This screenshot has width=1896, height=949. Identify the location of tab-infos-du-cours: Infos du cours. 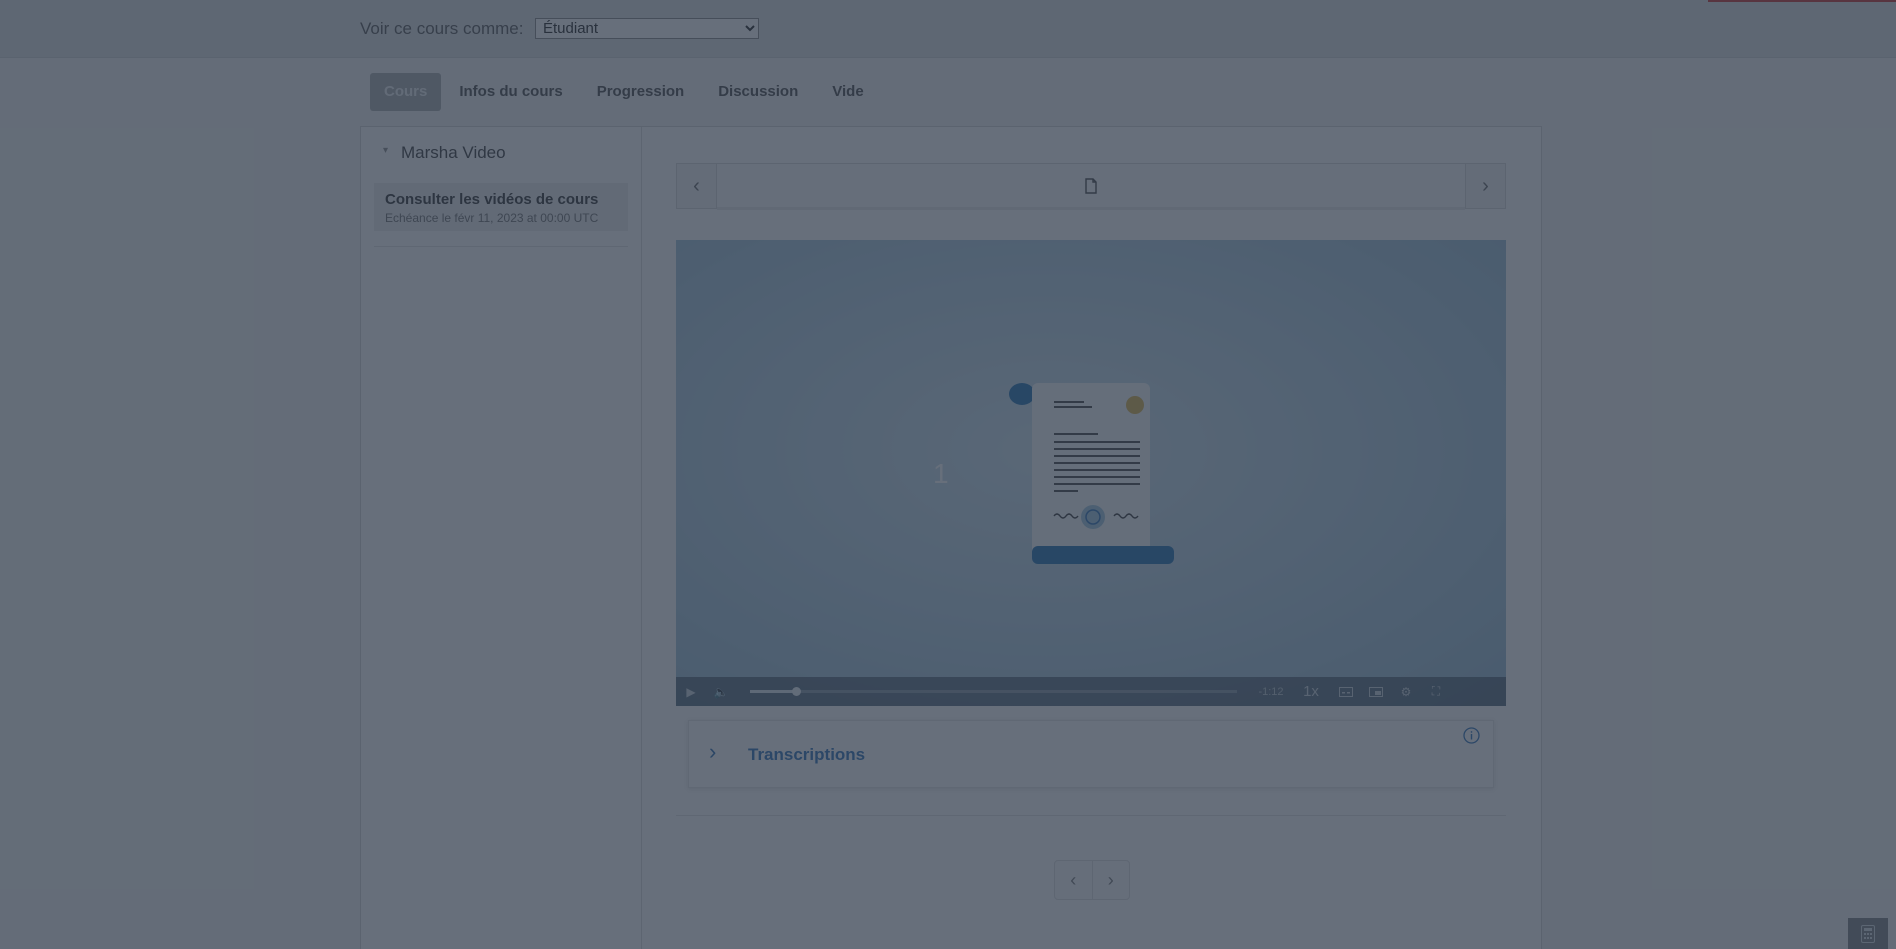
(510, 92).